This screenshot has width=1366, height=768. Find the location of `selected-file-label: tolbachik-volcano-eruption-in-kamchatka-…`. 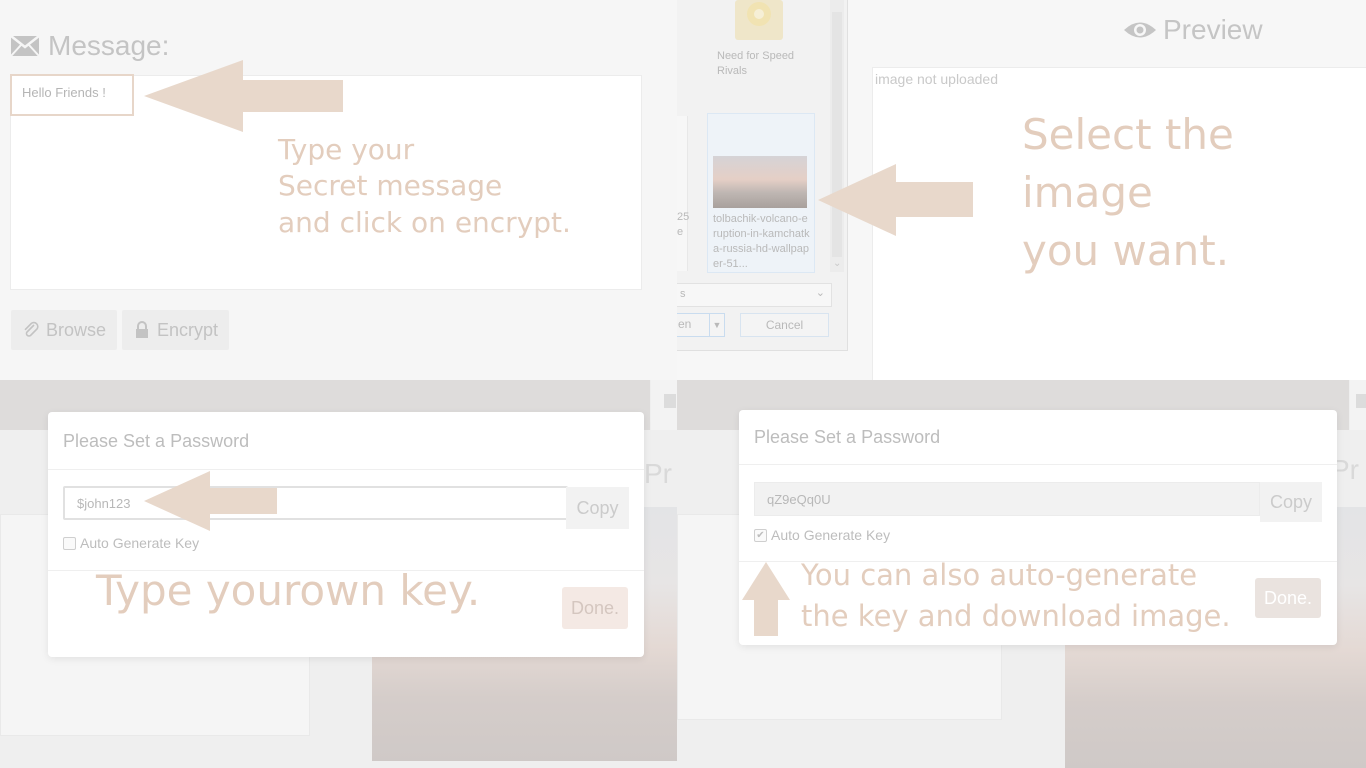

selected-file-label: tolbachik-volcano-eruption-in-kamchatka-… is located at coordinates (761, 241).